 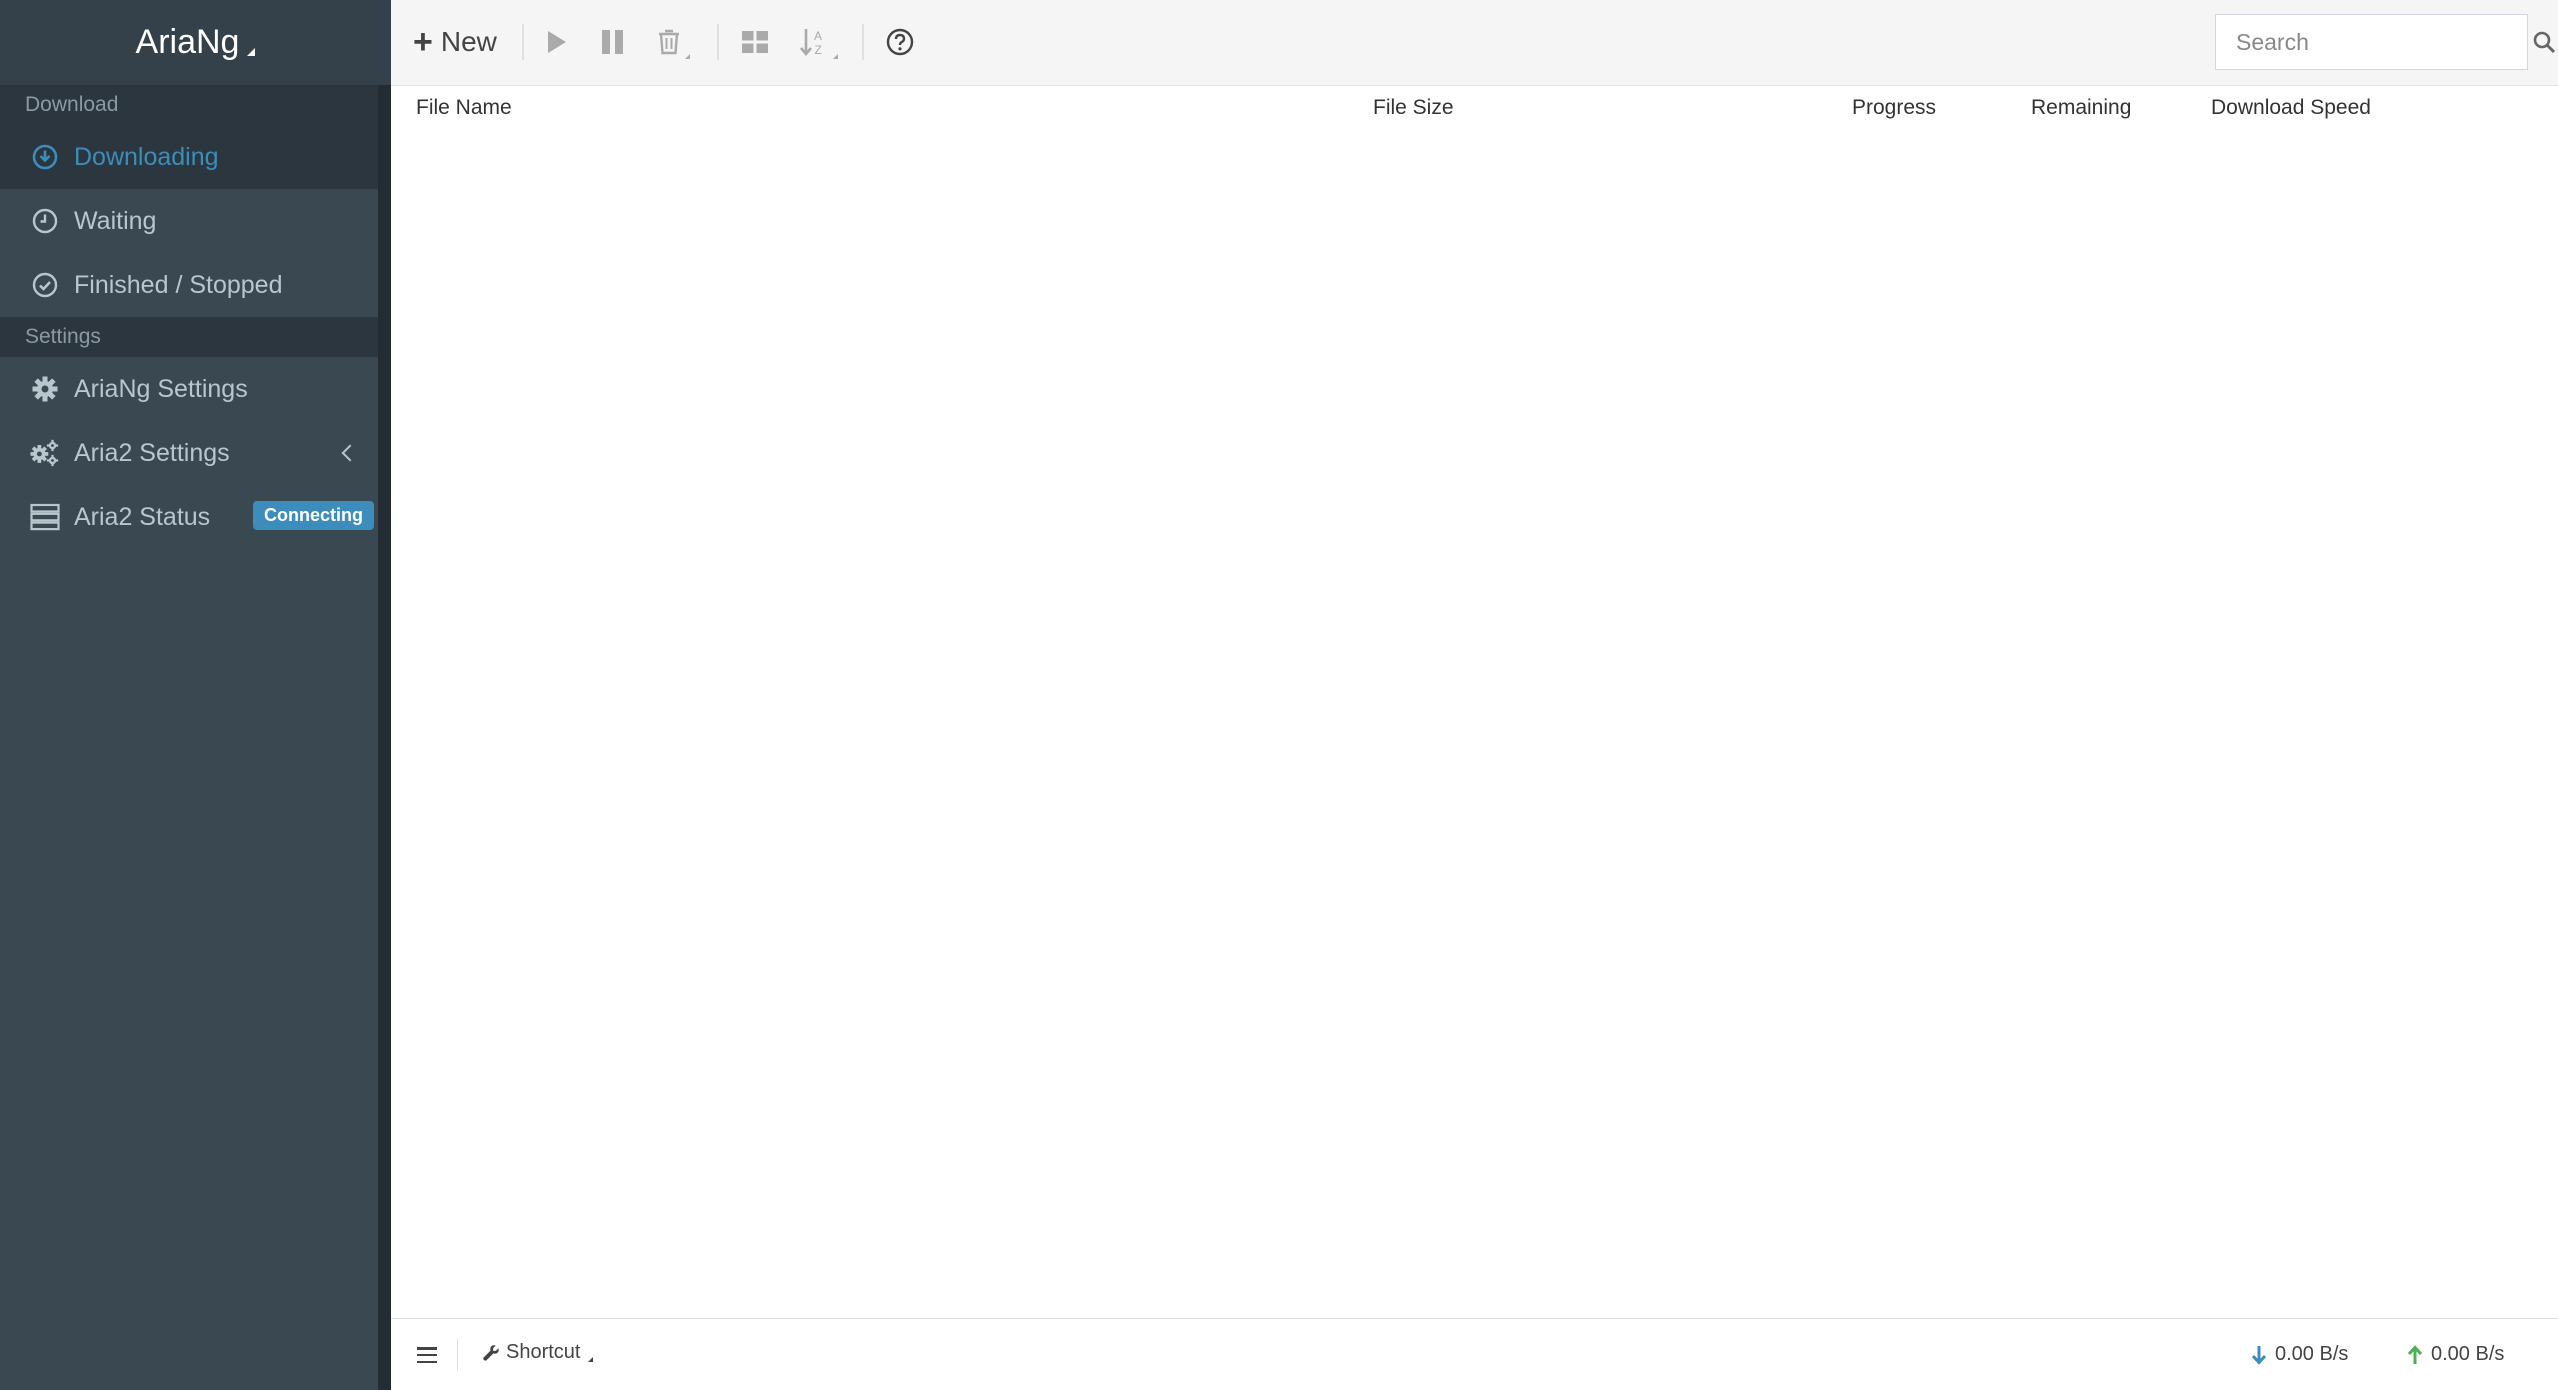 What do you see at coordinates (669, 42) in the screenshot?
I see `trash-icon` at bounding box center [669, 42].